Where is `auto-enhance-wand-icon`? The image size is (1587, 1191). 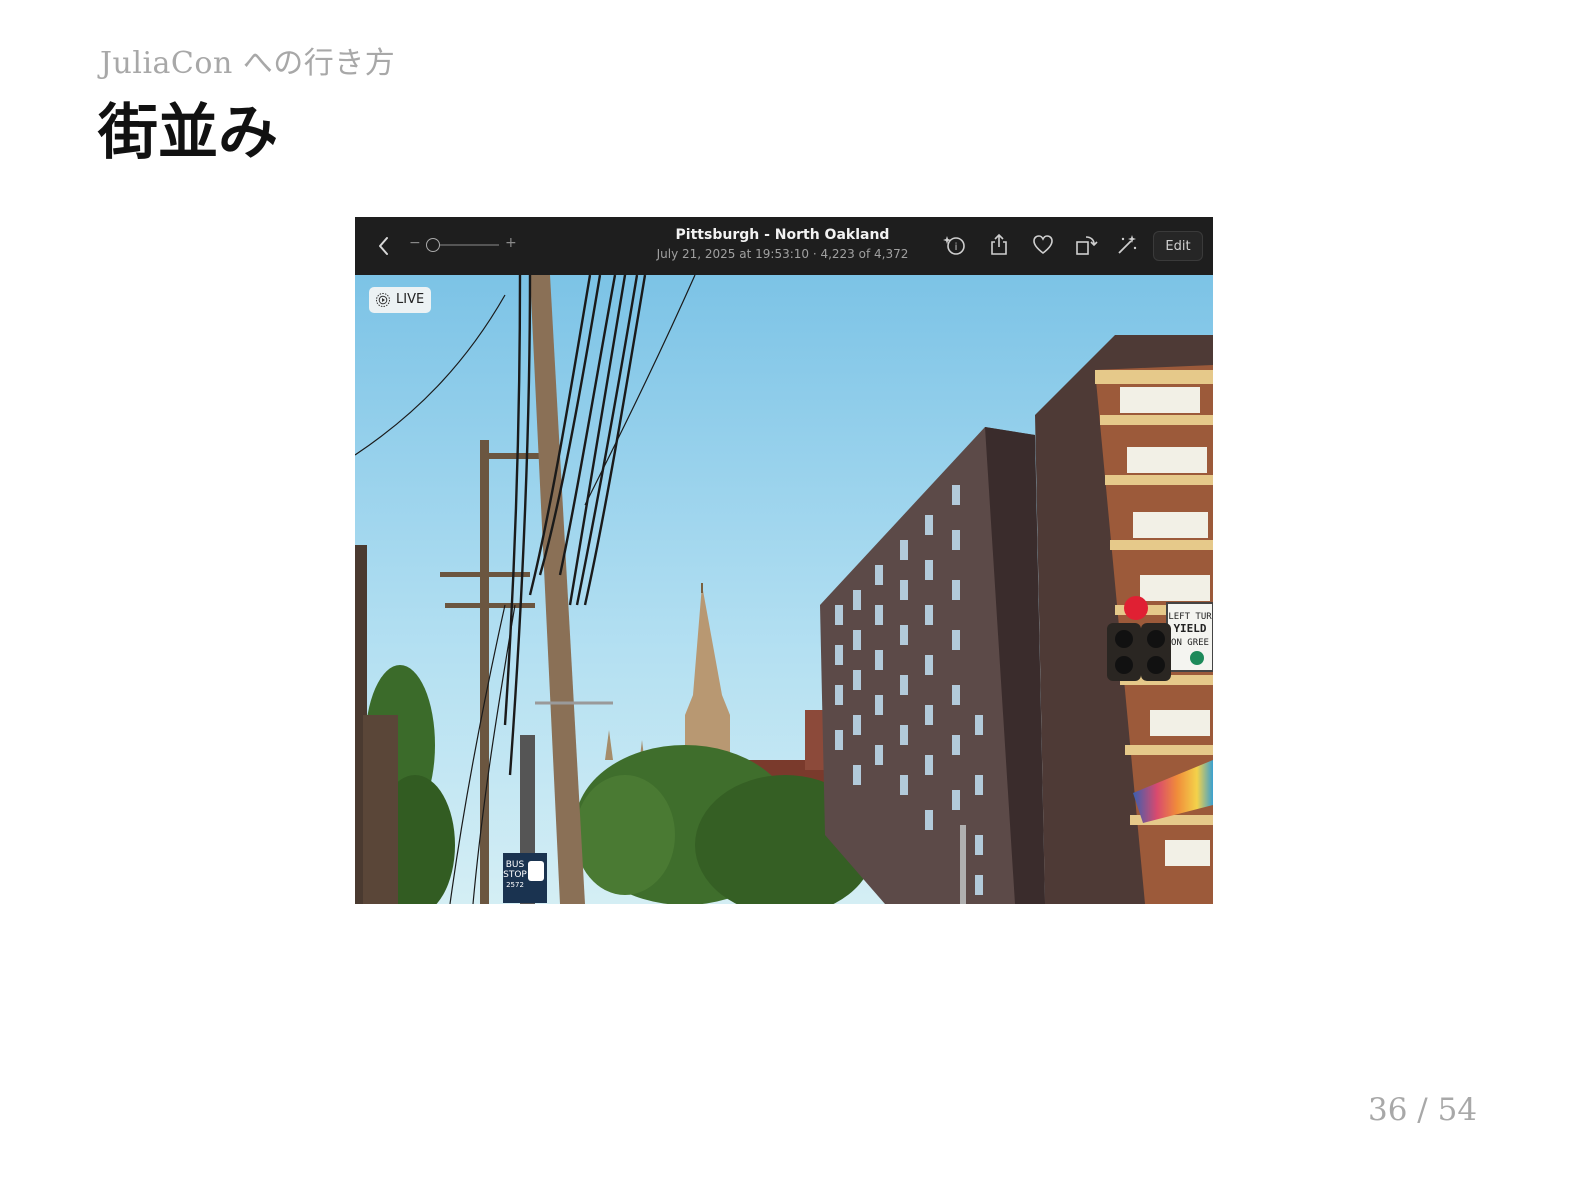 auto-enhance-wand-icon is located at coordinates (1127, 245).